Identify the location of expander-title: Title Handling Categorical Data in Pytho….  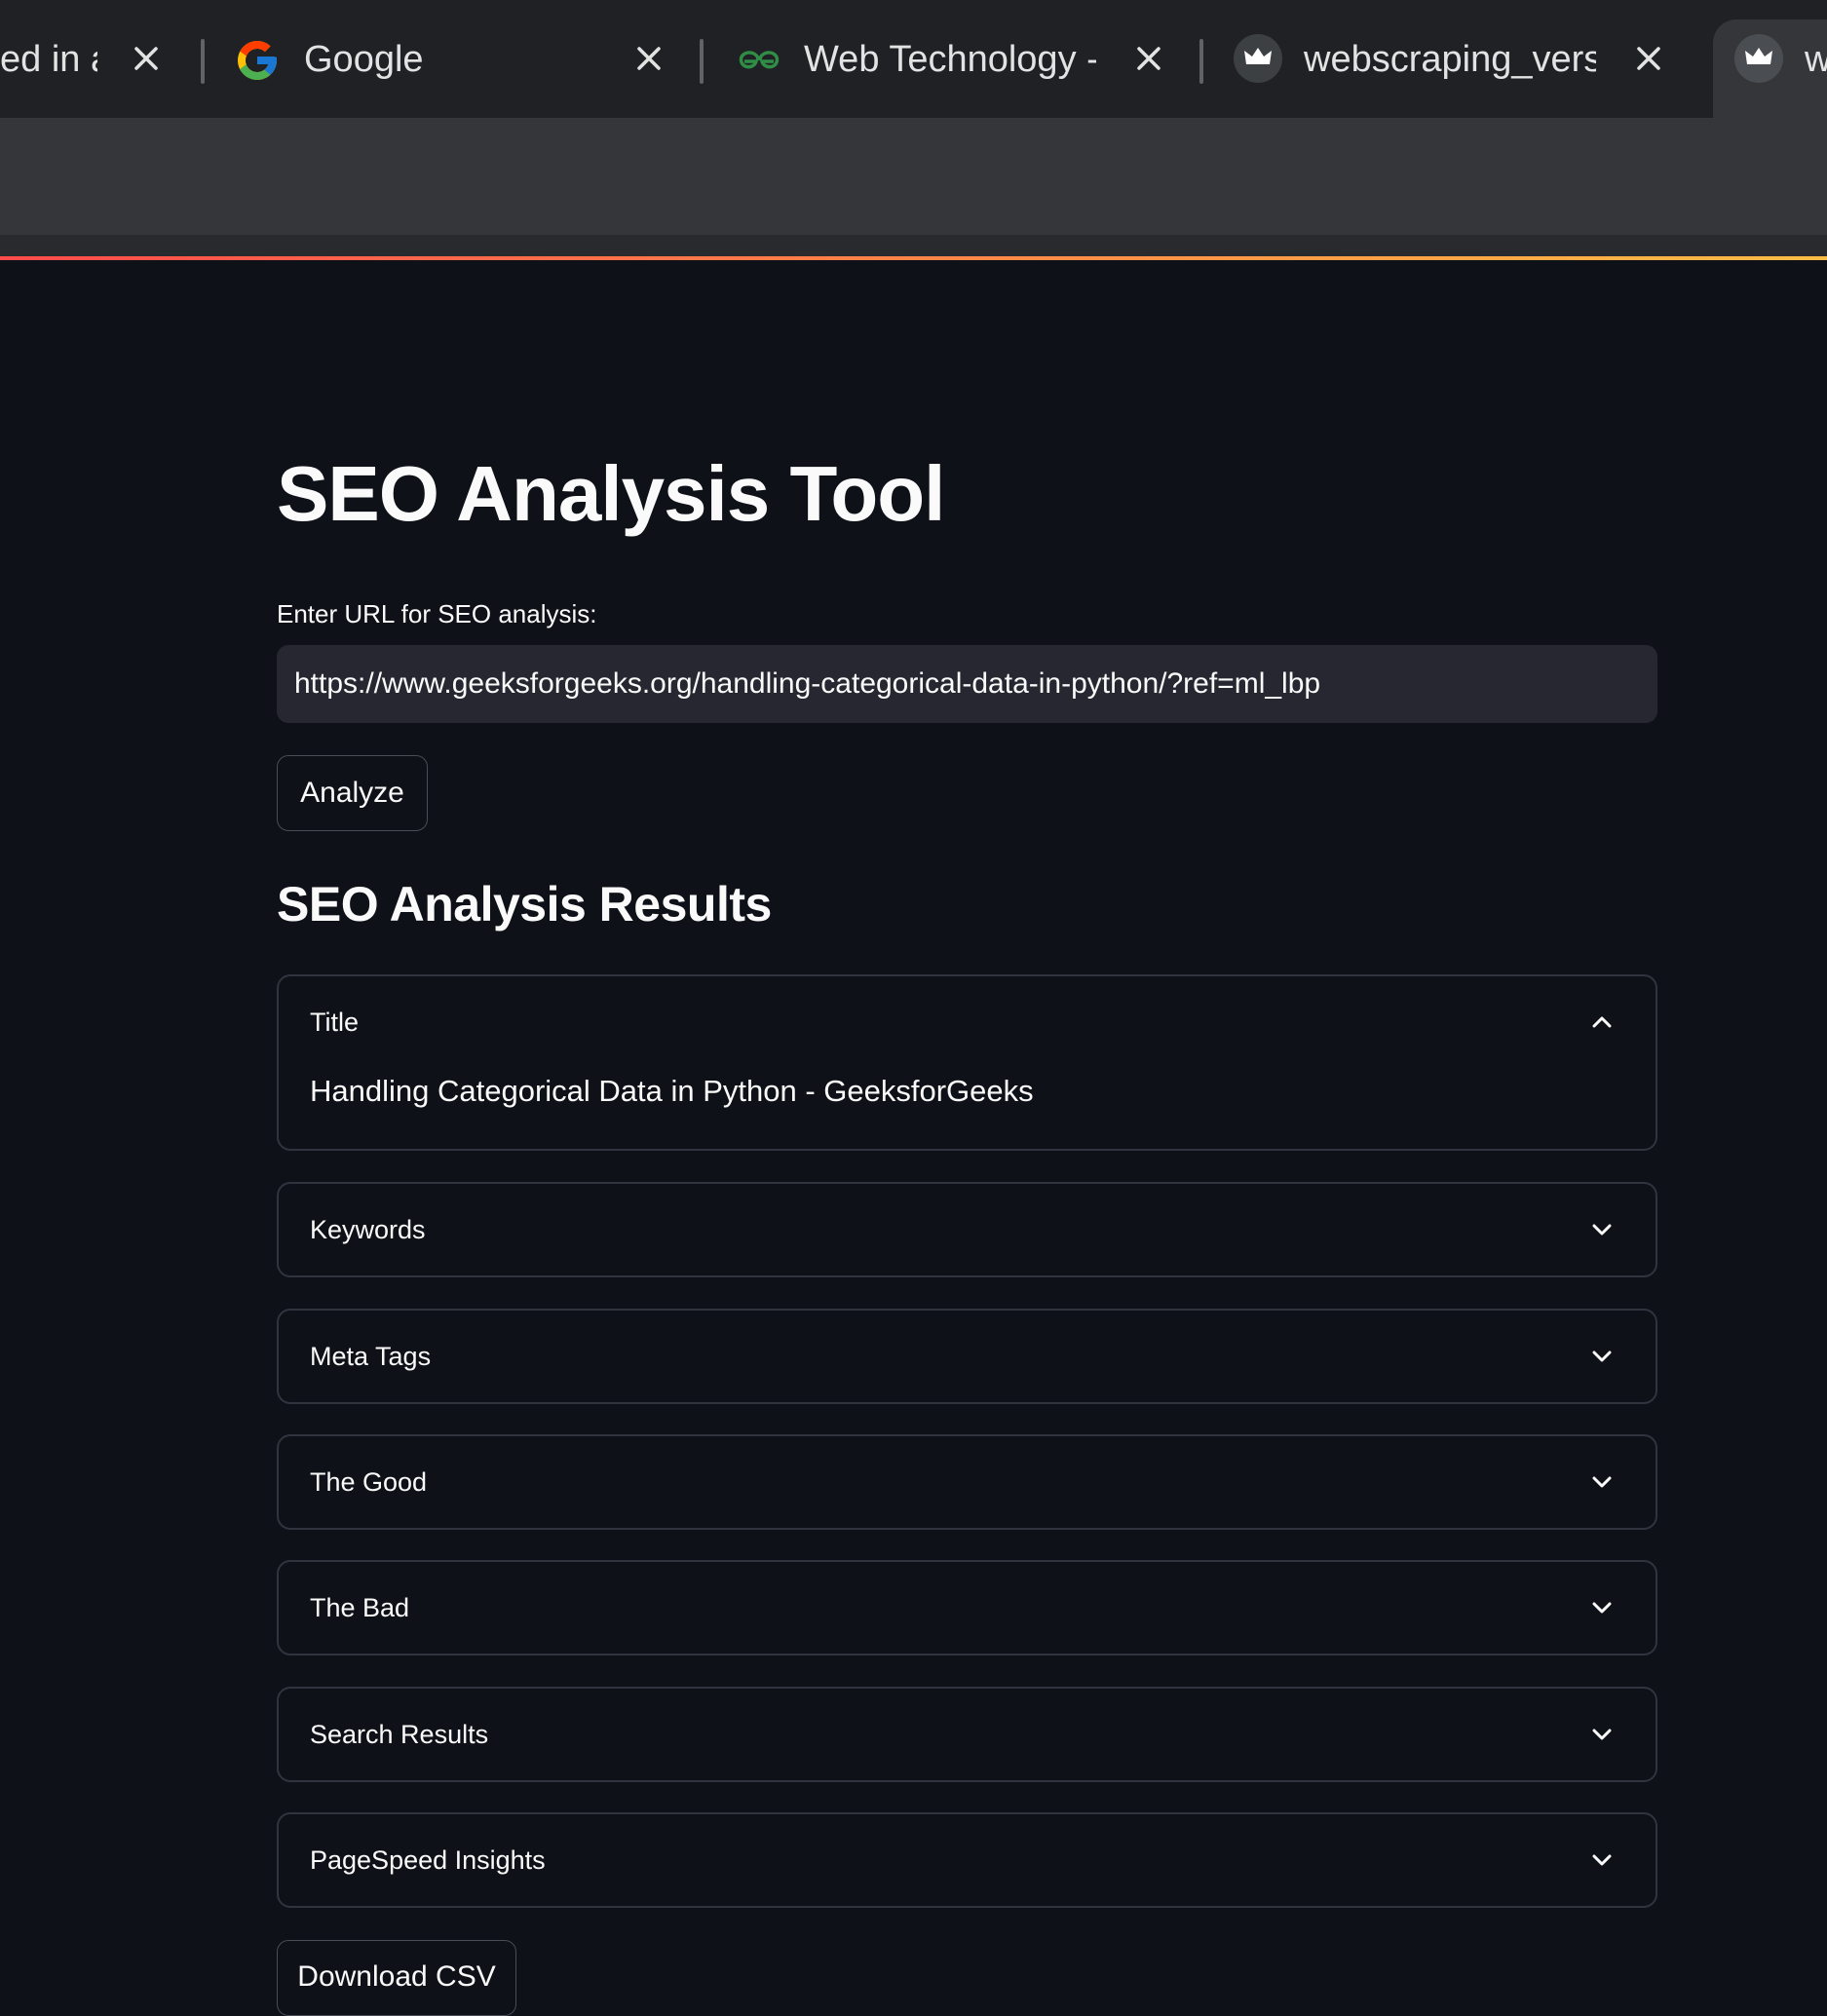
(967, 1063).